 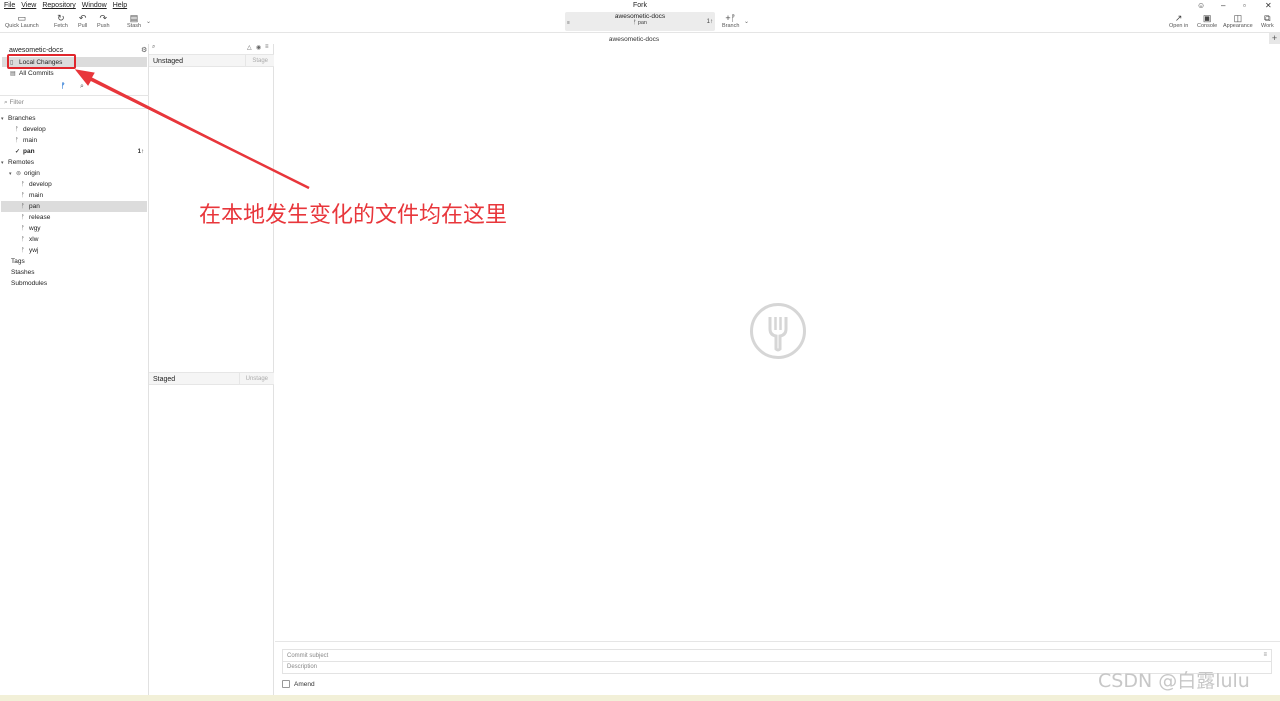 I want to click on stash-button: ▤ Stash, so click(x=134, y=21).